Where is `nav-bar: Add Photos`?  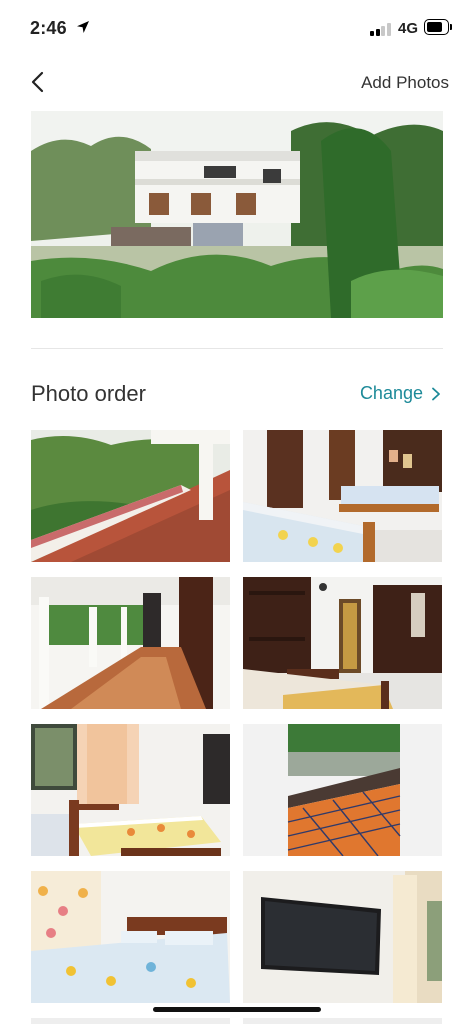 nav-bar: Add Photos is located at coordinates (236, 82).